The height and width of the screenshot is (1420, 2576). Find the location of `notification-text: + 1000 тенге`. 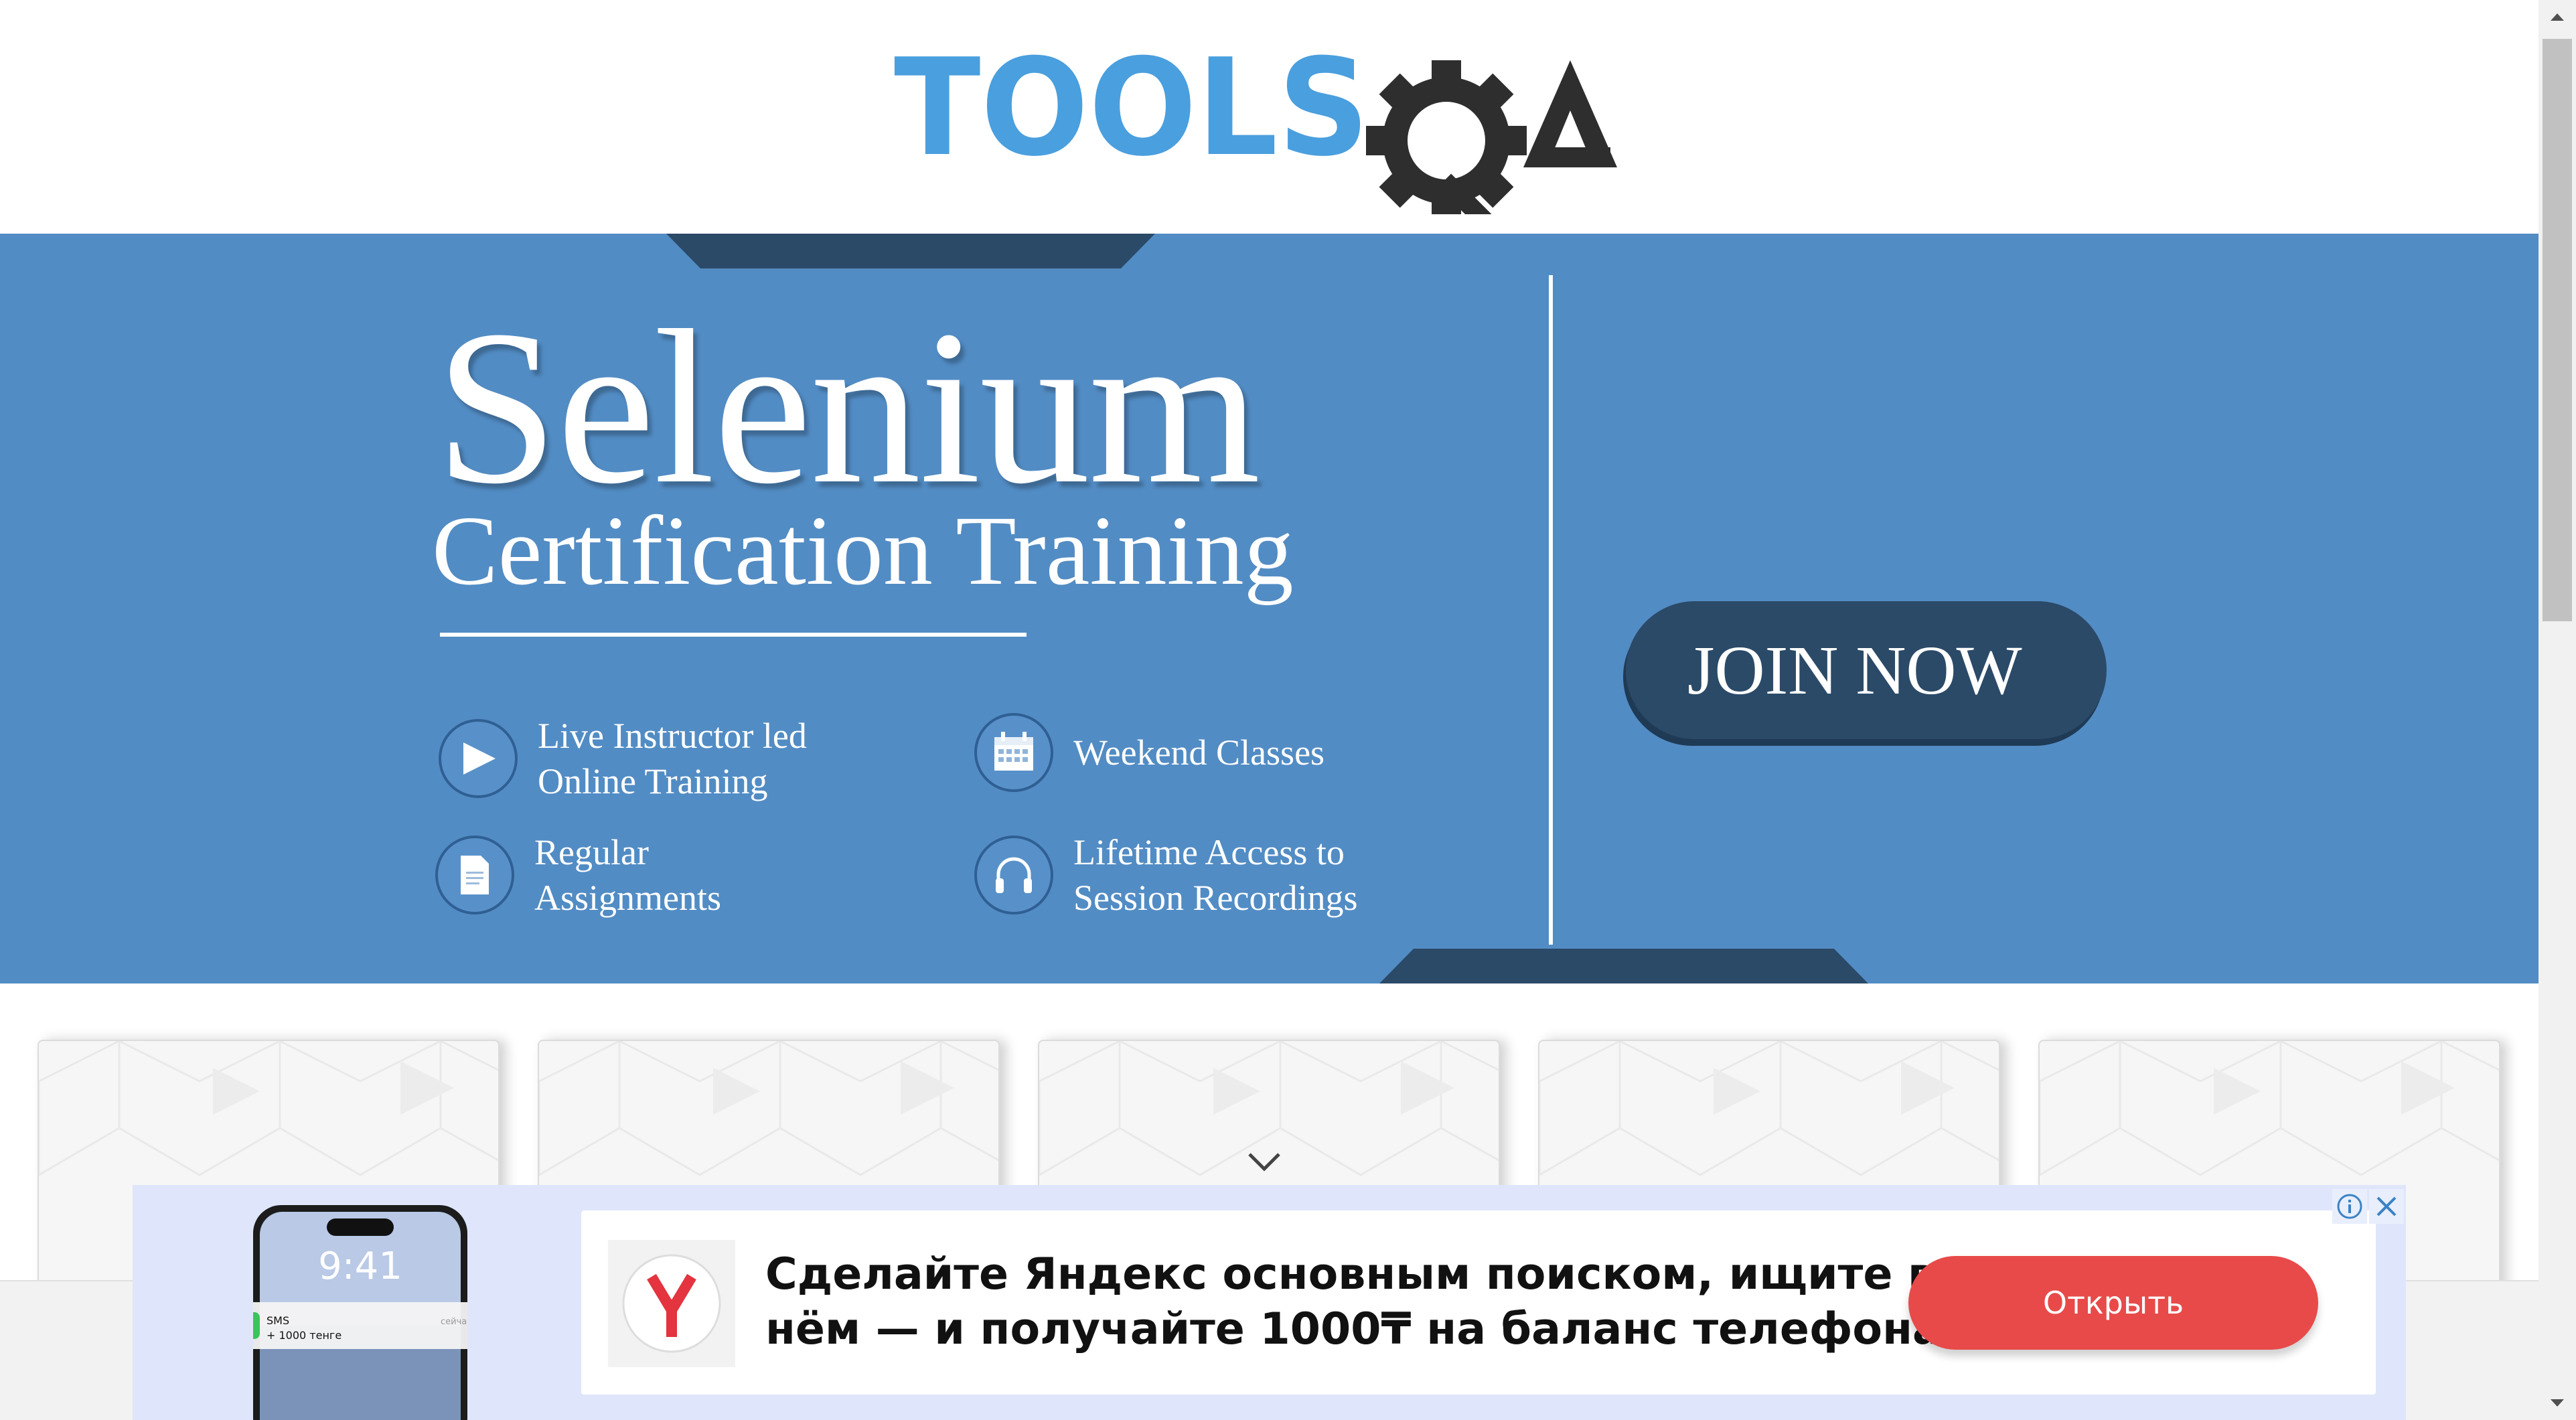

notification-text: + 1000 тенге is located at coordinates (304, 1335).